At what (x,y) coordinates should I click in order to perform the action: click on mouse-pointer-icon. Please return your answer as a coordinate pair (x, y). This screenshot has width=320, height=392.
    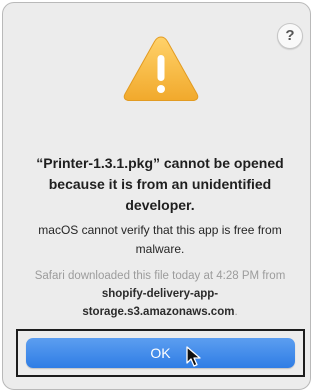
    Looking at the image, I should click on (194, 357).